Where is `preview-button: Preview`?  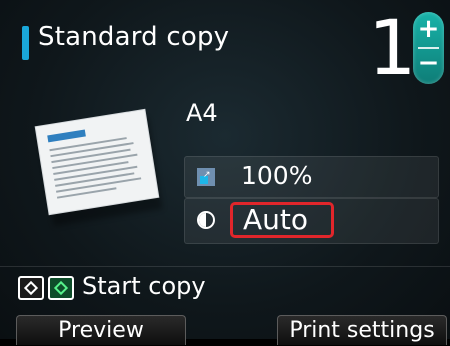 preview-button: Preview is located at coordinates (101, 330).